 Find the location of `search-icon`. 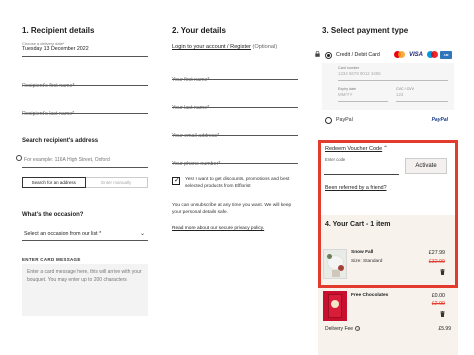

search-icon is located at coordinates (19, 158).